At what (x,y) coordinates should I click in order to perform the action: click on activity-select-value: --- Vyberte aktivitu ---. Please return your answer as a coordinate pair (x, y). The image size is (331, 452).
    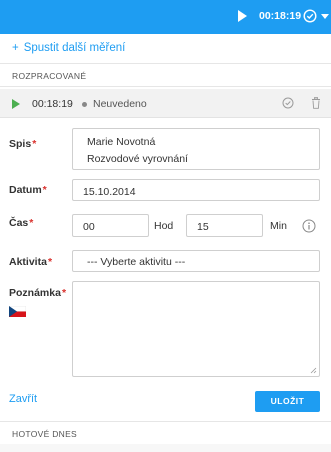
    Looking at the image, I should click on (136, 262).